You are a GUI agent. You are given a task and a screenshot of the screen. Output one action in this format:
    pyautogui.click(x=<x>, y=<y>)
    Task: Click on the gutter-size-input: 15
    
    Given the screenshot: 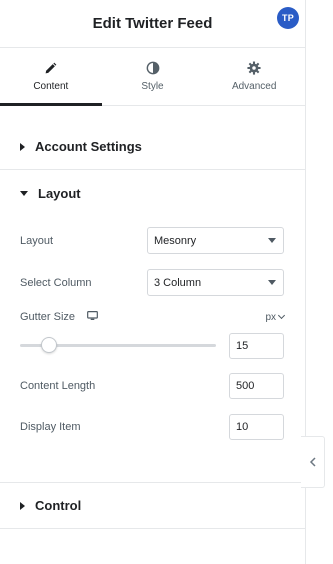 What is the action you would take?
    pyautogui.click(x=256, y=346)
    